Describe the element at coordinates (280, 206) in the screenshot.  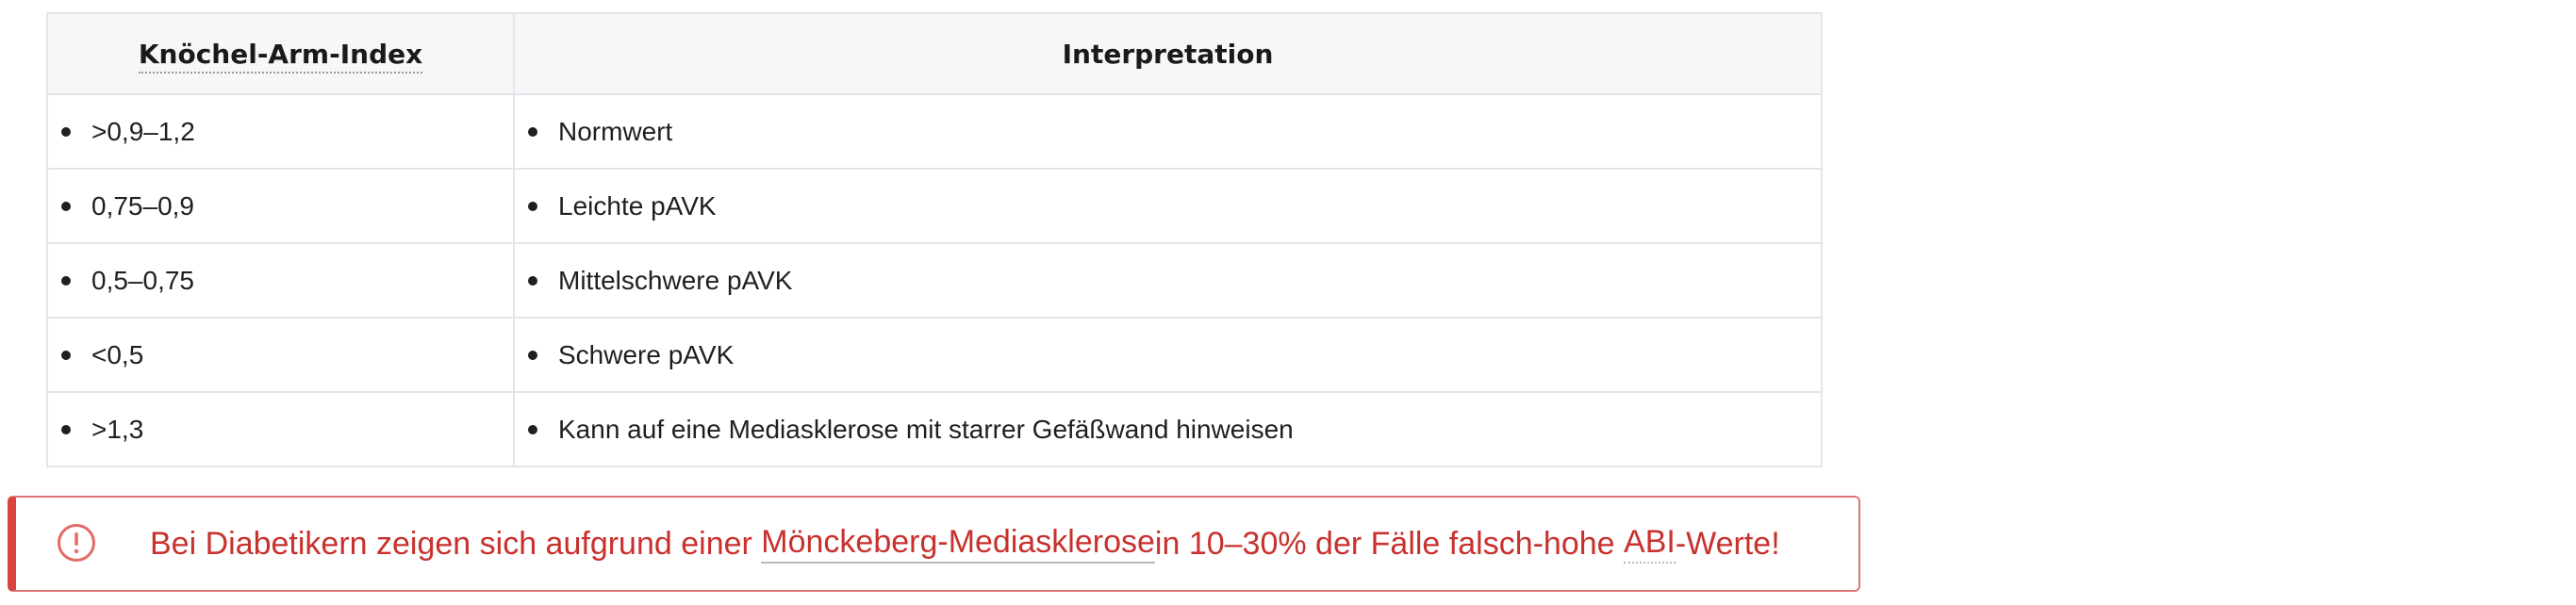
I see `abi-value-cell: 0,75–0,9` at that location.